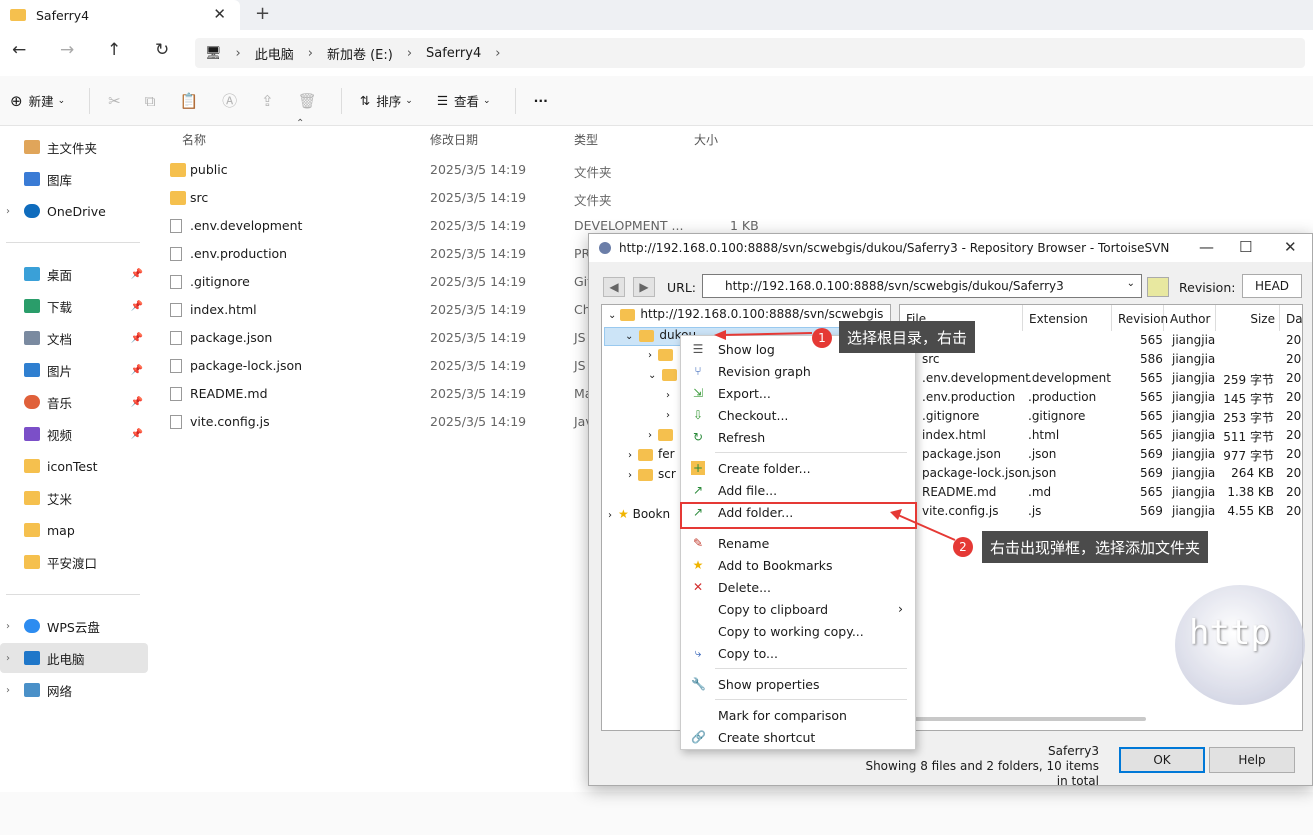 The height and width of the screenshot is (835, 1313). Describe the element at coordinates (963, 547) in the screenshot. I see `step-badge-2: 2` at that location.